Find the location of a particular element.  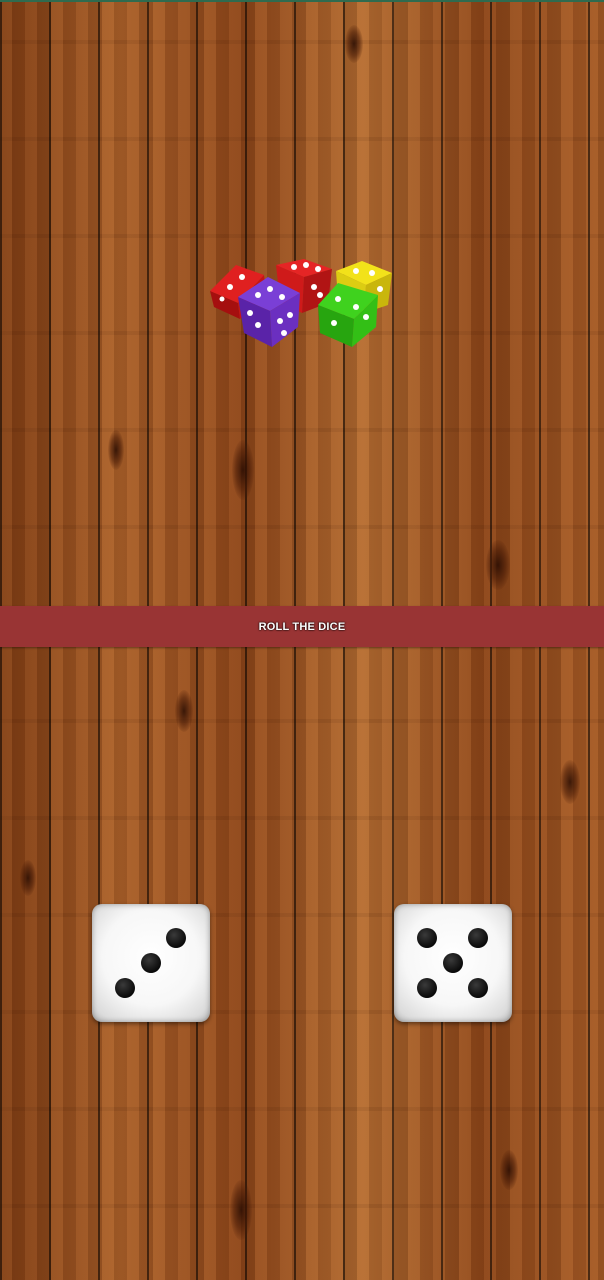

left-die is located at coordinates (151, 963).